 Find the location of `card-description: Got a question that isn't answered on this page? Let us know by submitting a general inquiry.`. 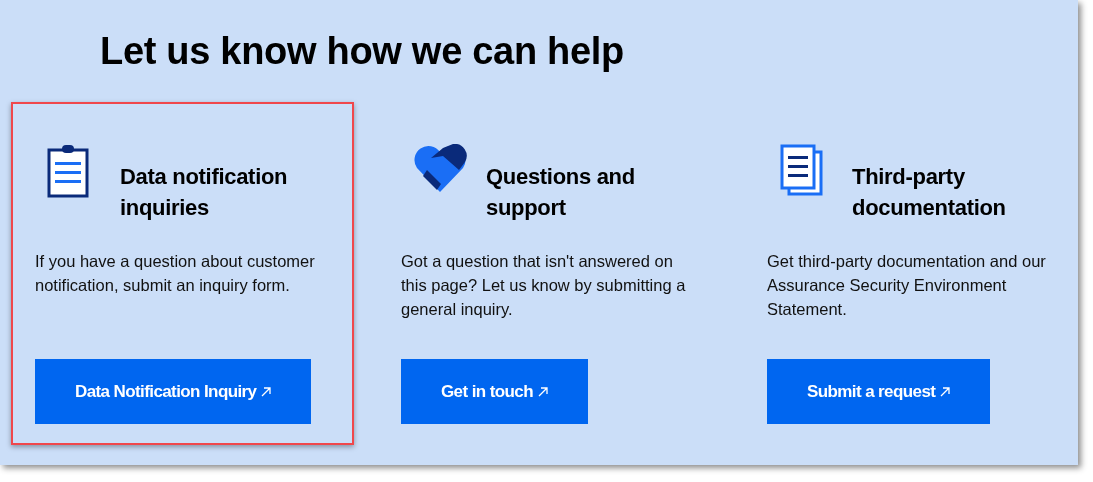

card-description: Got a question that isn't answered on this page? Let us know by submitting a general inquiry. is located at coordinates (544, 285).